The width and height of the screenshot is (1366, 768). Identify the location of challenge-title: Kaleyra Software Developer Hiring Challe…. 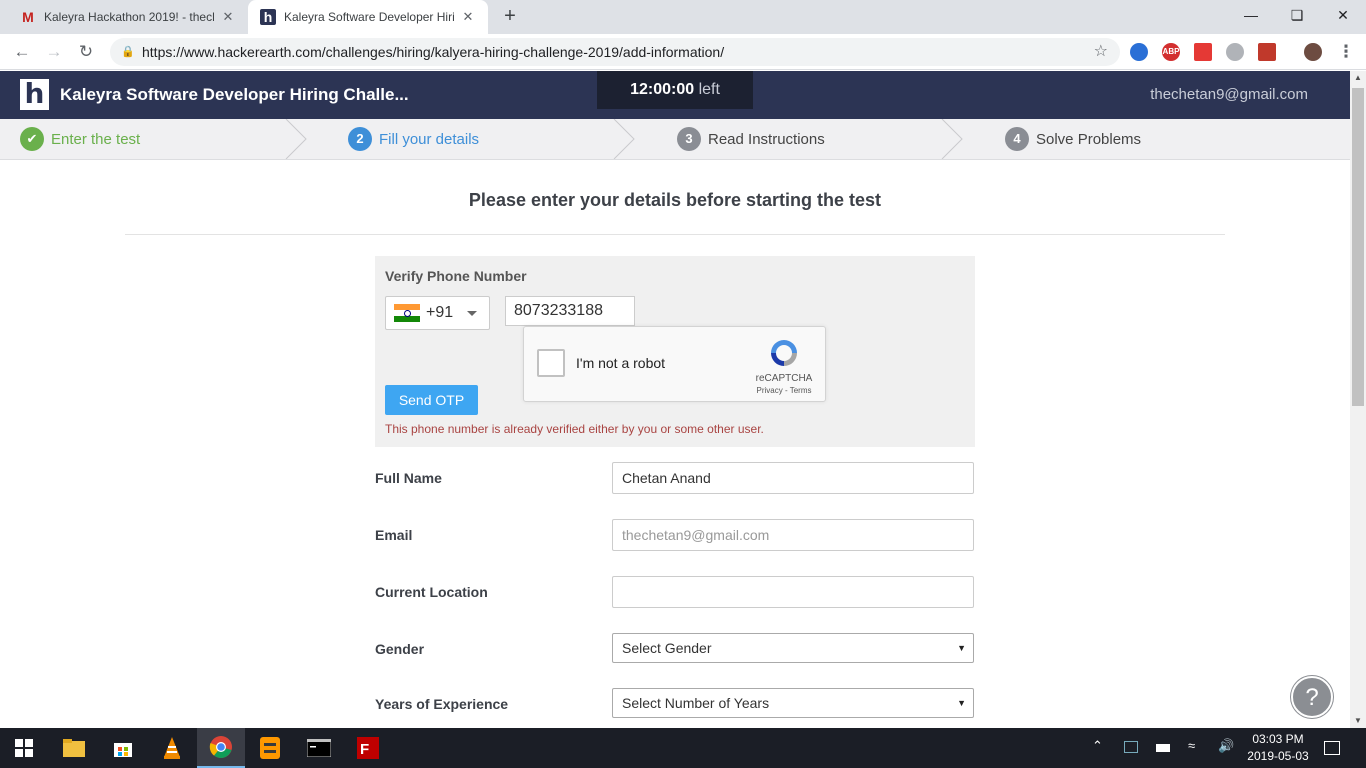
(234, 94).